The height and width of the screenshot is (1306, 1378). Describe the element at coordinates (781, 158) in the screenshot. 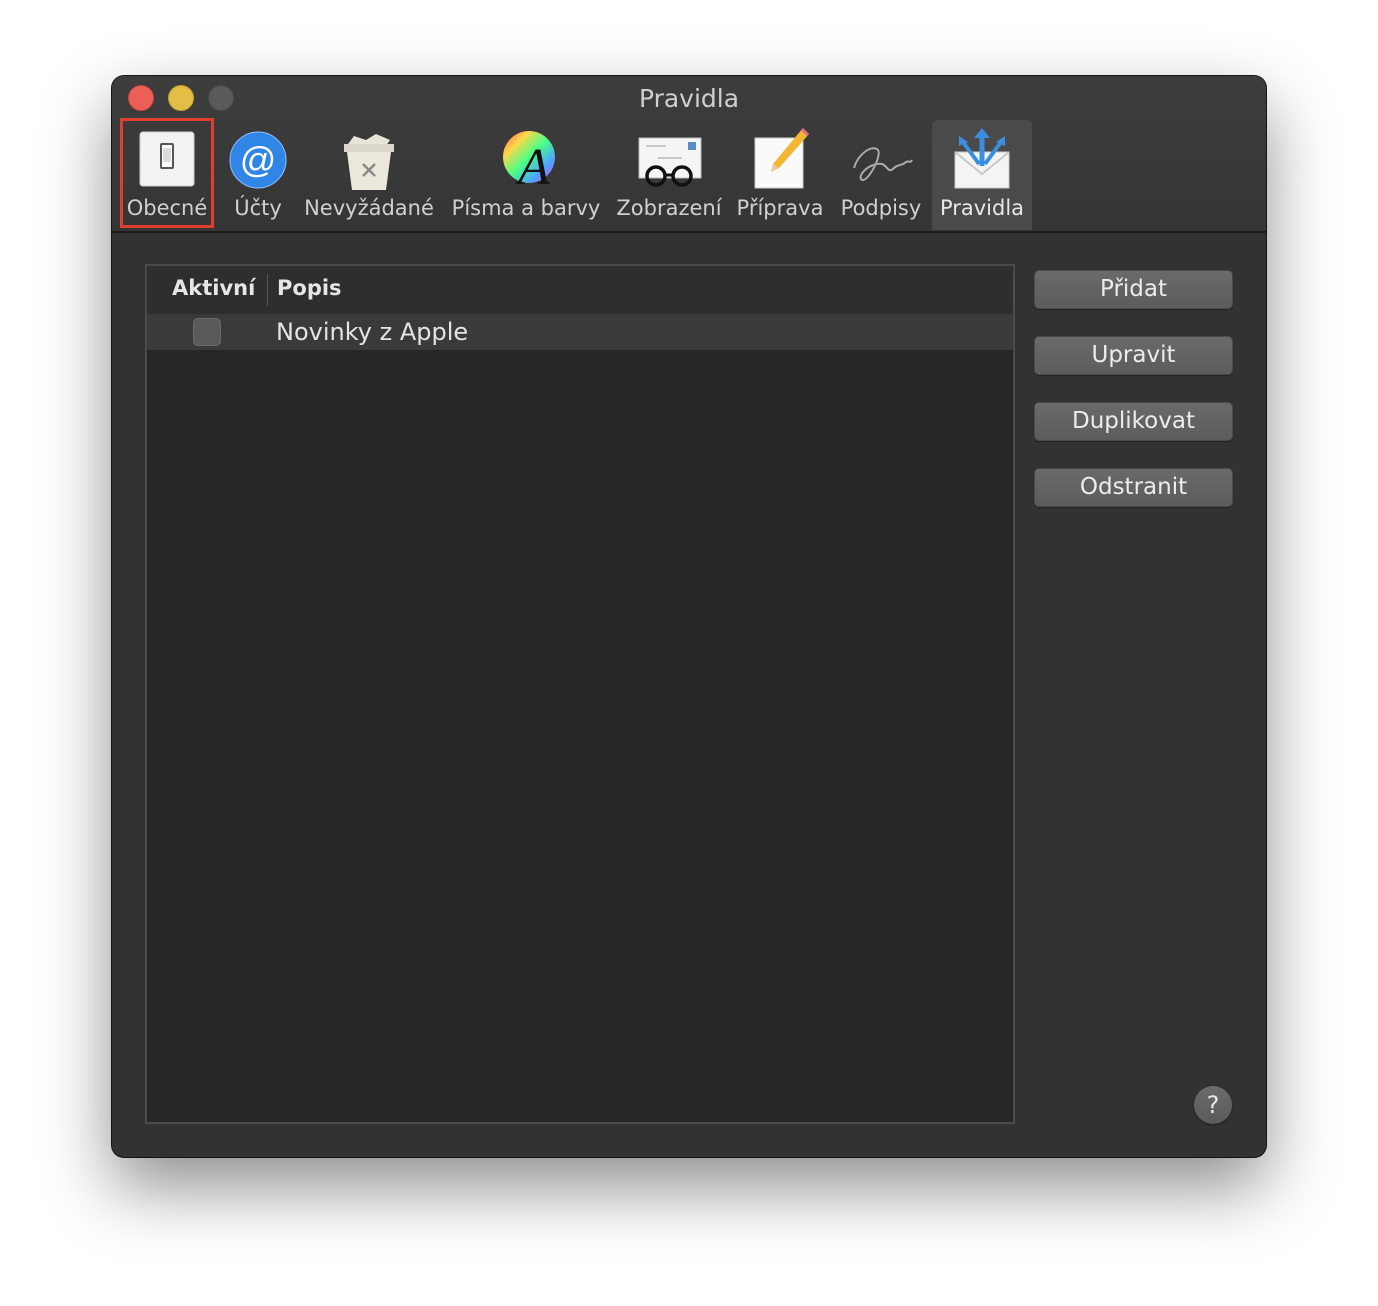

I see `pencil-paper-icon` at that location.